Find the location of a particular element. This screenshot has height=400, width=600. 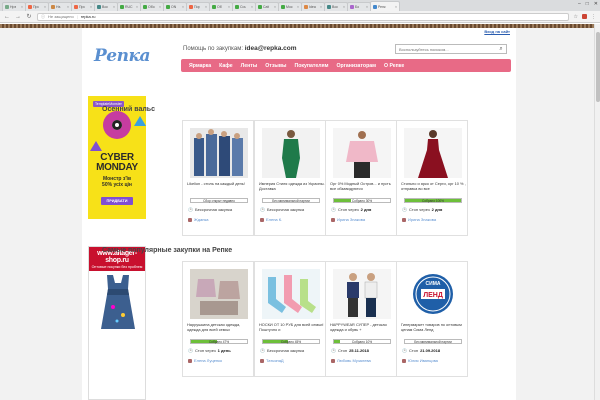

card-organizer: Любовь Музалева is located at coordinates (351, 360).